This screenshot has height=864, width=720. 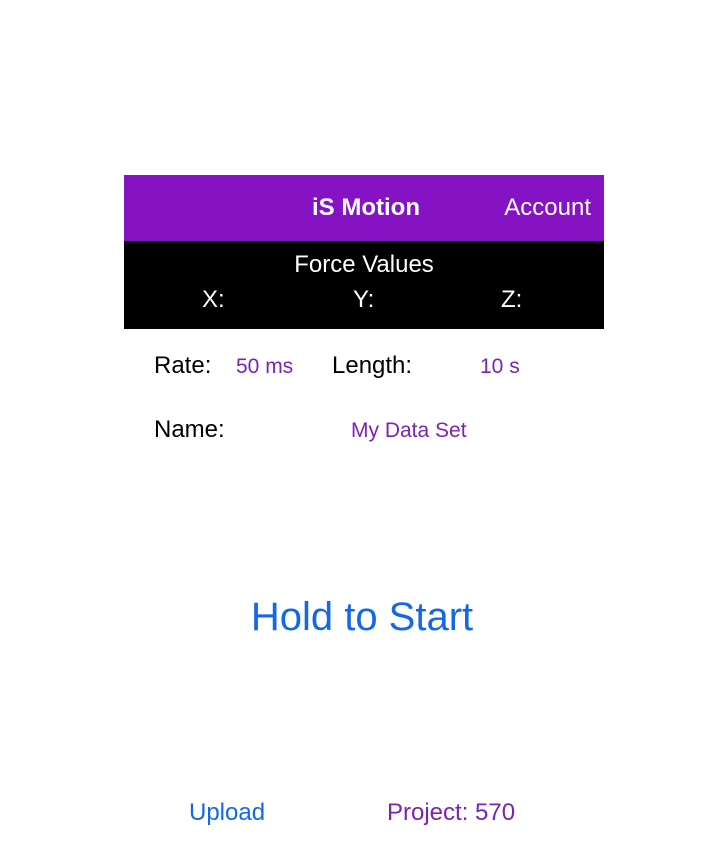 What do you see at coordinates (364, 208) in the screenshot?
I see `nav-bar: iS Motion Account` at bounding box center [364, 208].